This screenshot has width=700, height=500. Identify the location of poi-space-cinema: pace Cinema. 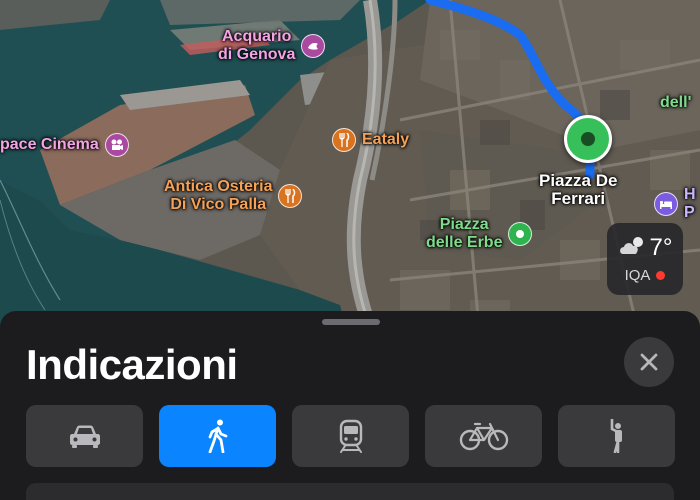
(64, 145).